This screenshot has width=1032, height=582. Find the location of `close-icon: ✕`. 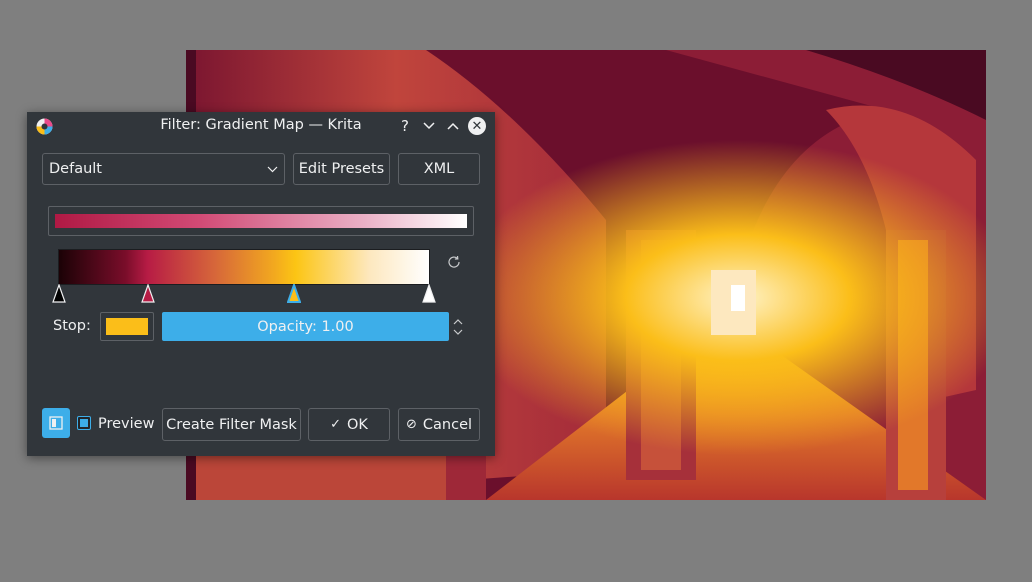

close-icon: ✕ is located at coordinates (477, 126).